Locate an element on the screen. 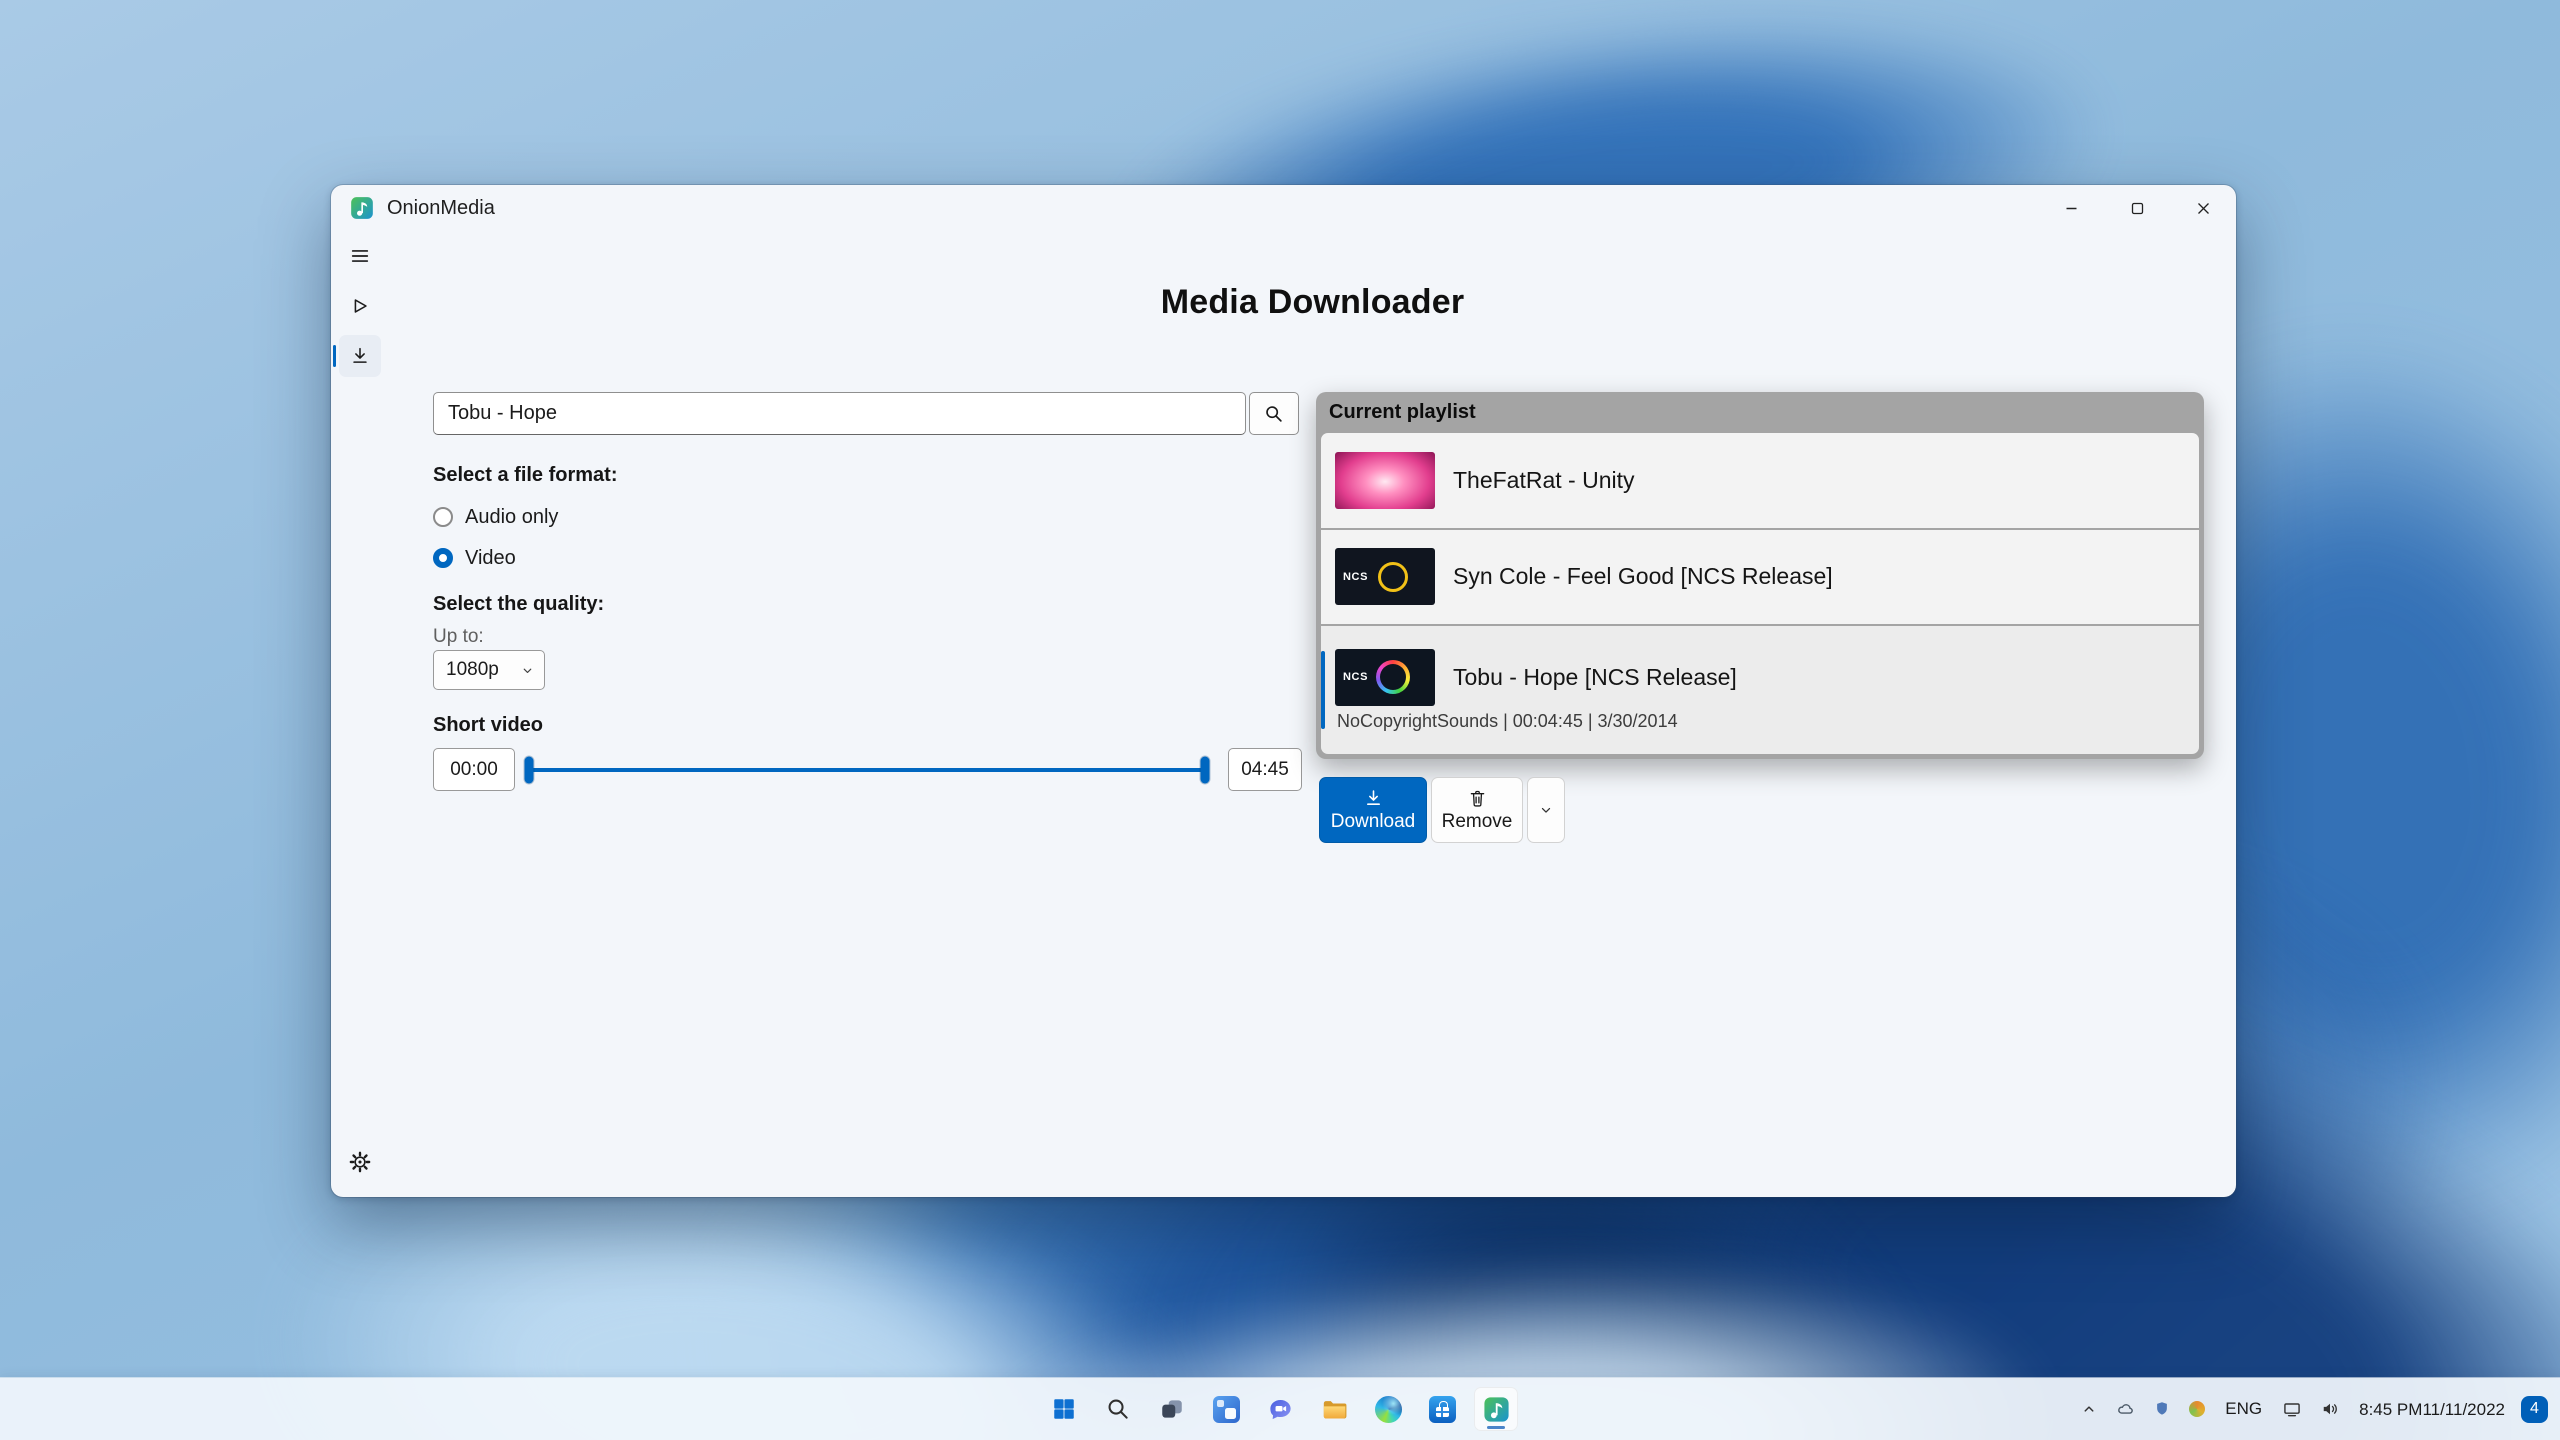 This screenshot has width=2560, height=1440. slider-start-handle is located at coordinates (529, 769).